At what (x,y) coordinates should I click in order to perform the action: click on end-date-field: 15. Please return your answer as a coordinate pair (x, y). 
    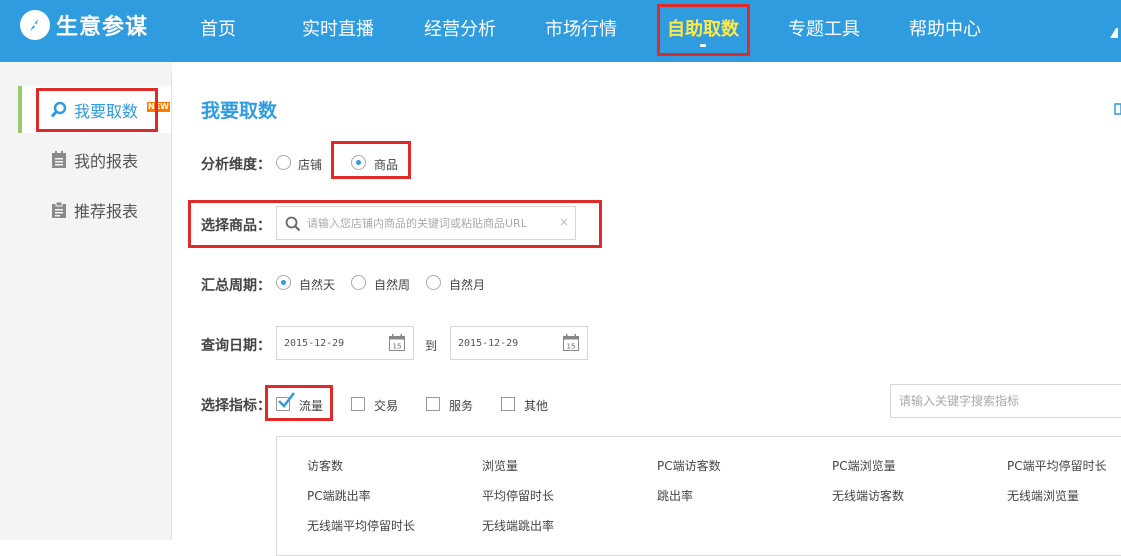
    Looking at the image, I should click on (519, 343).